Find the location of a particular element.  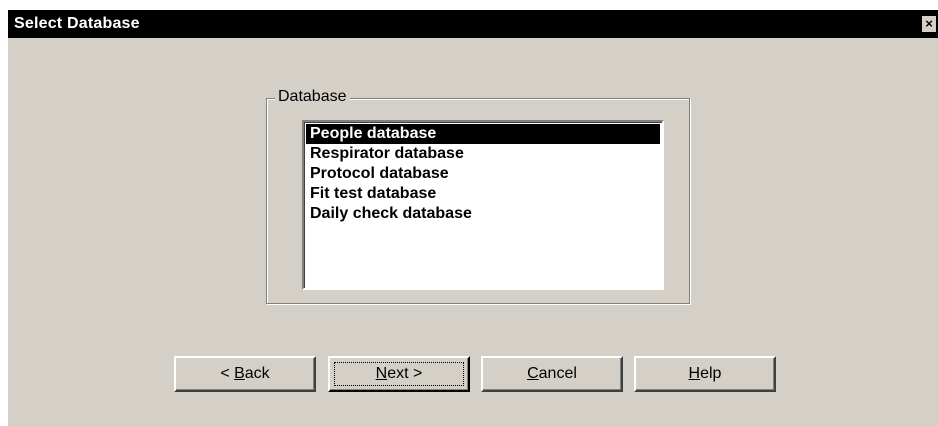

help-button-mnemonic: H is located at coordinates (694, 373).